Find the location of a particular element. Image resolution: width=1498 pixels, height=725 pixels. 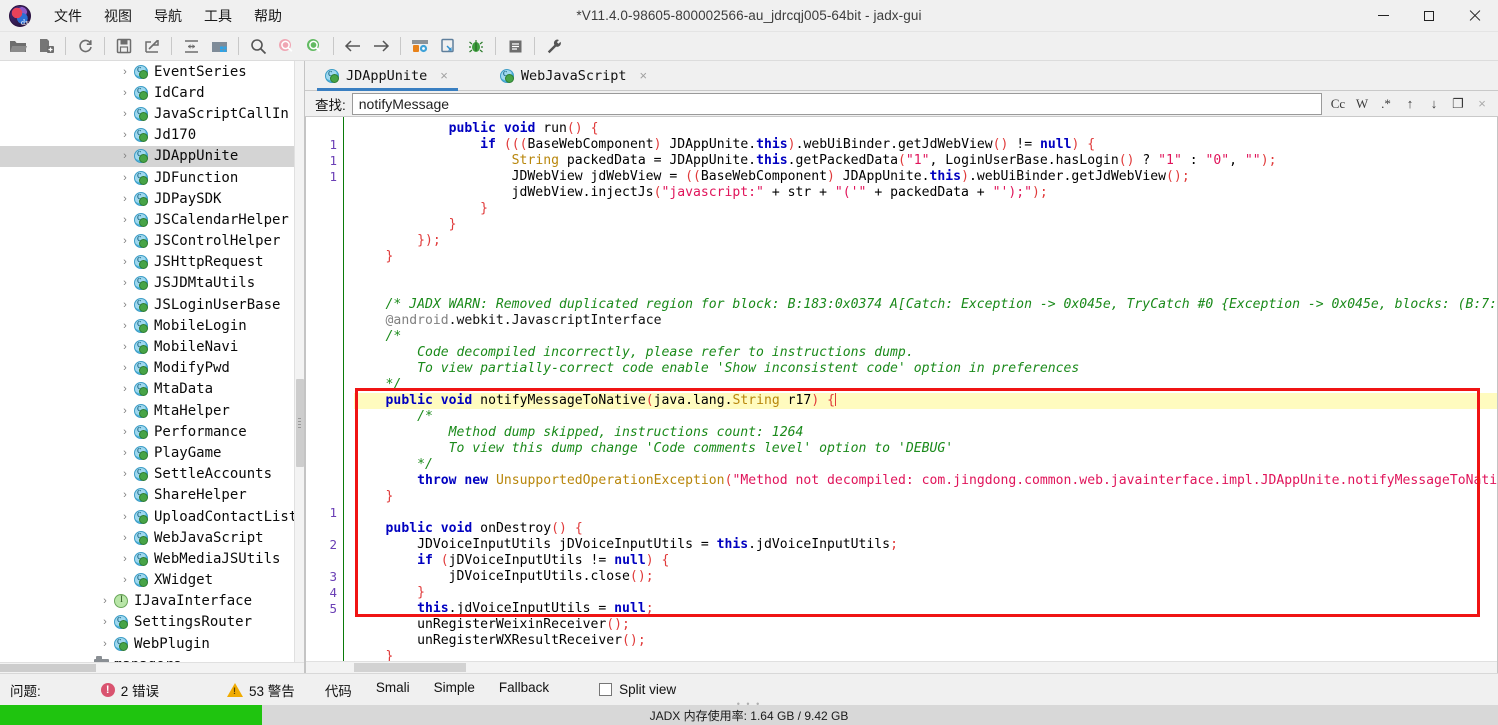

view-mode-smali: Smali is located at coordinates (393, 690).